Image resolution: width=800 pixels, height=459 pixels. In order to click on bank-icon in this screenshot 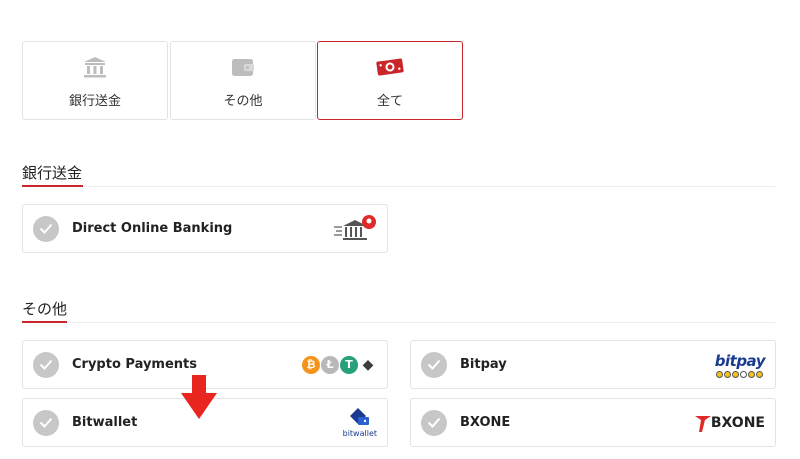, I will do `click(95, 67)`.